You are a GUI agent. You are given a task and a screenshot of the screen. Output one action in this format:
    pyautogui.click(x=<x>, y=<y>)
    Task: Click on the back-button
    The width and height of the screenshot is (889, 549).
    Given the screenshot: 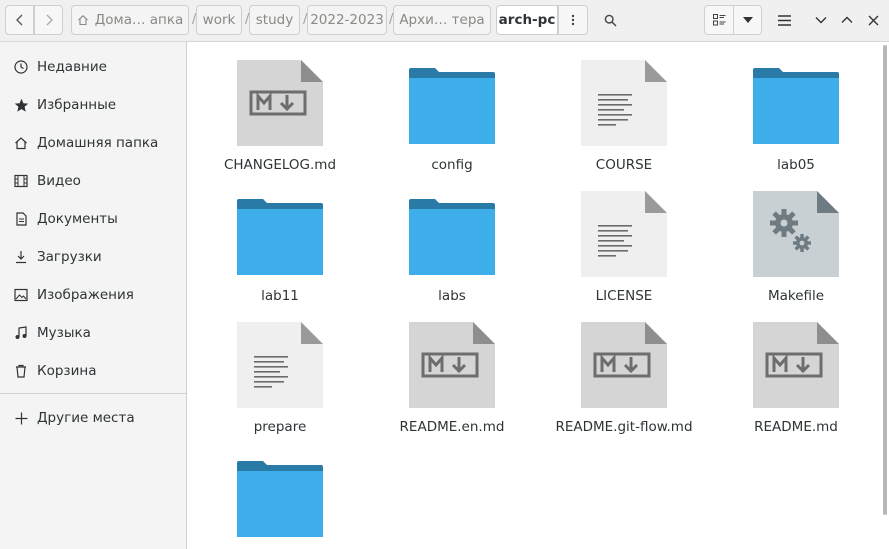 What is the action you would take?
    pyautogui.click(x=19, y=20)
    